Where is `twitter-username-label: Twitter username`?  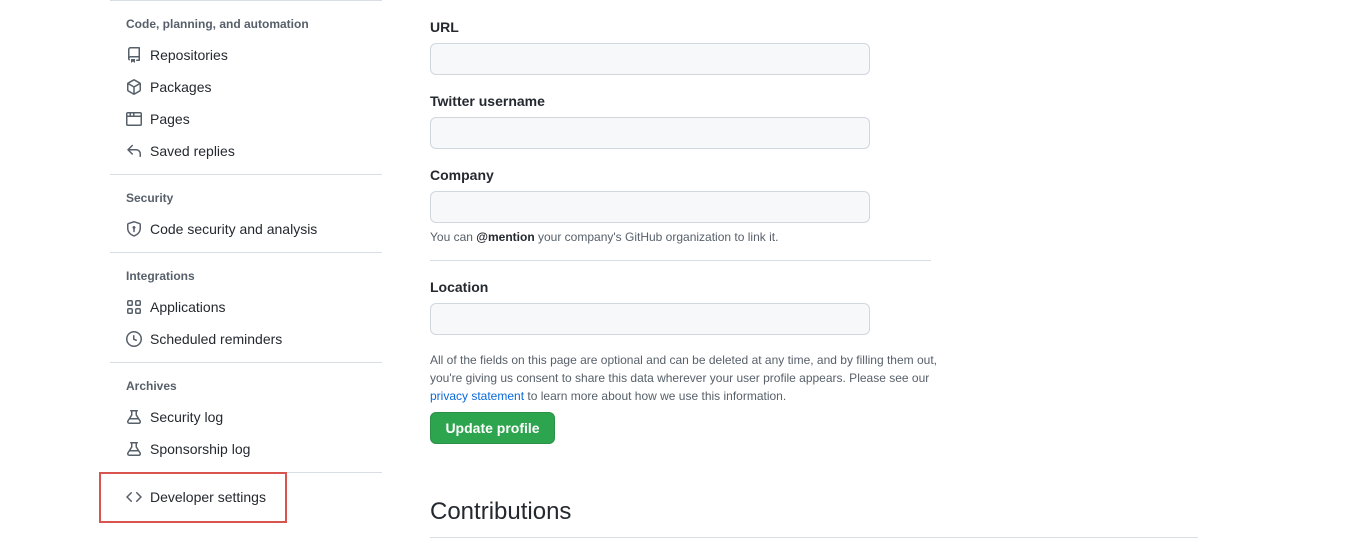
twitter-username-label: Twitter username is located at coordinates (487, 101).